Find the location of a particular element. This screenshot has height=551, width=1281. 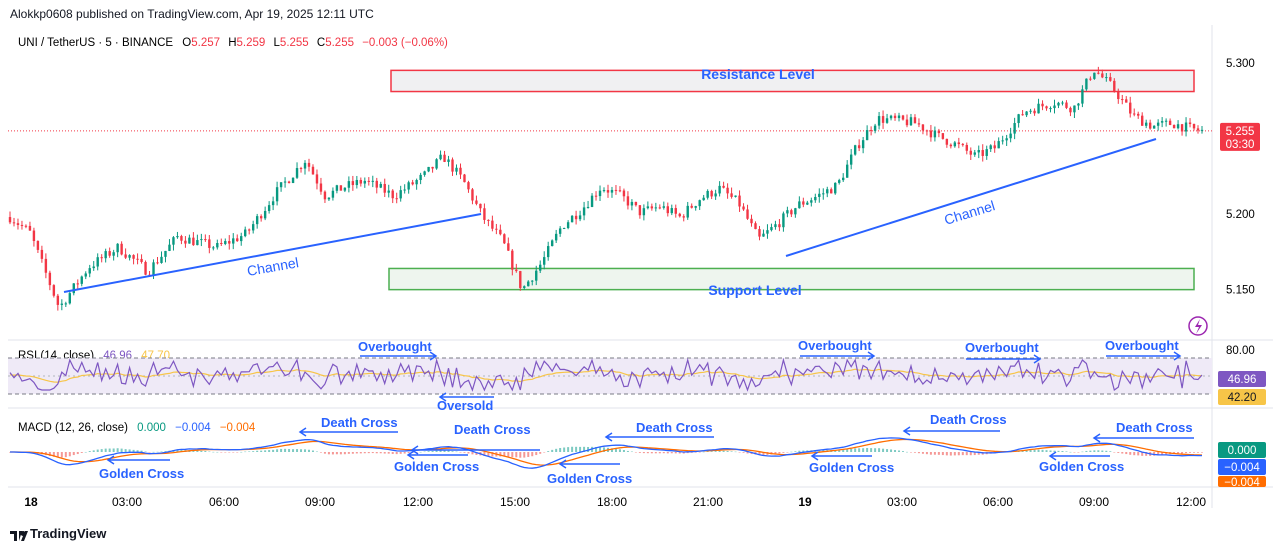

time-tick-label: 19 is located at coordinates (805, 502).